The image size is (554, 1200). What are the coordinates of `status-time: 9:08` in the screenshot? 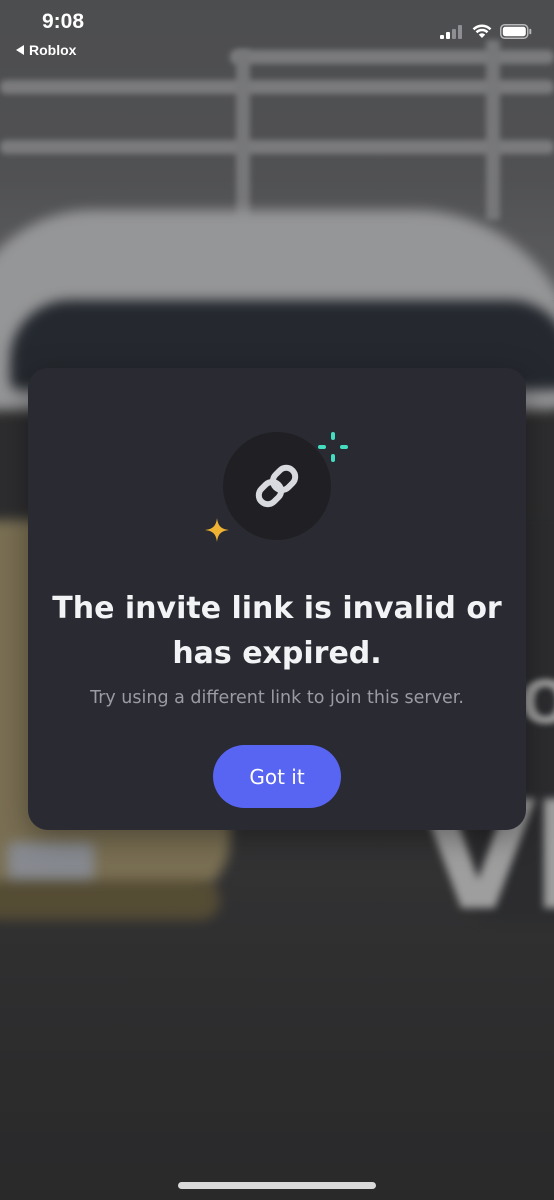 It's located at (63, 21).